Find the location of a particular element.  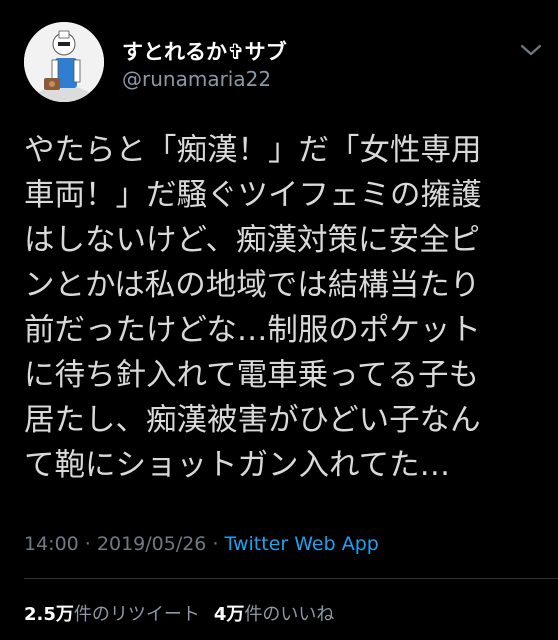

tweet-time: 14:00 is located at coordinates (51, 544).